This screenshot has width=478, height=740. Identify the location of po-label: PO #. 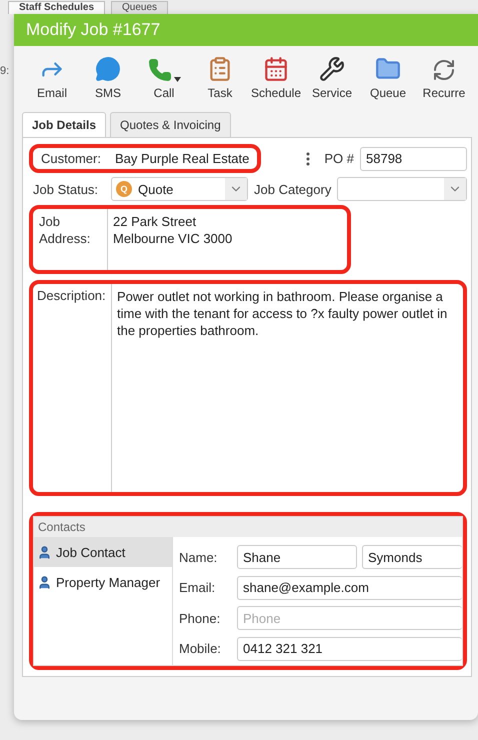
(339, 158).